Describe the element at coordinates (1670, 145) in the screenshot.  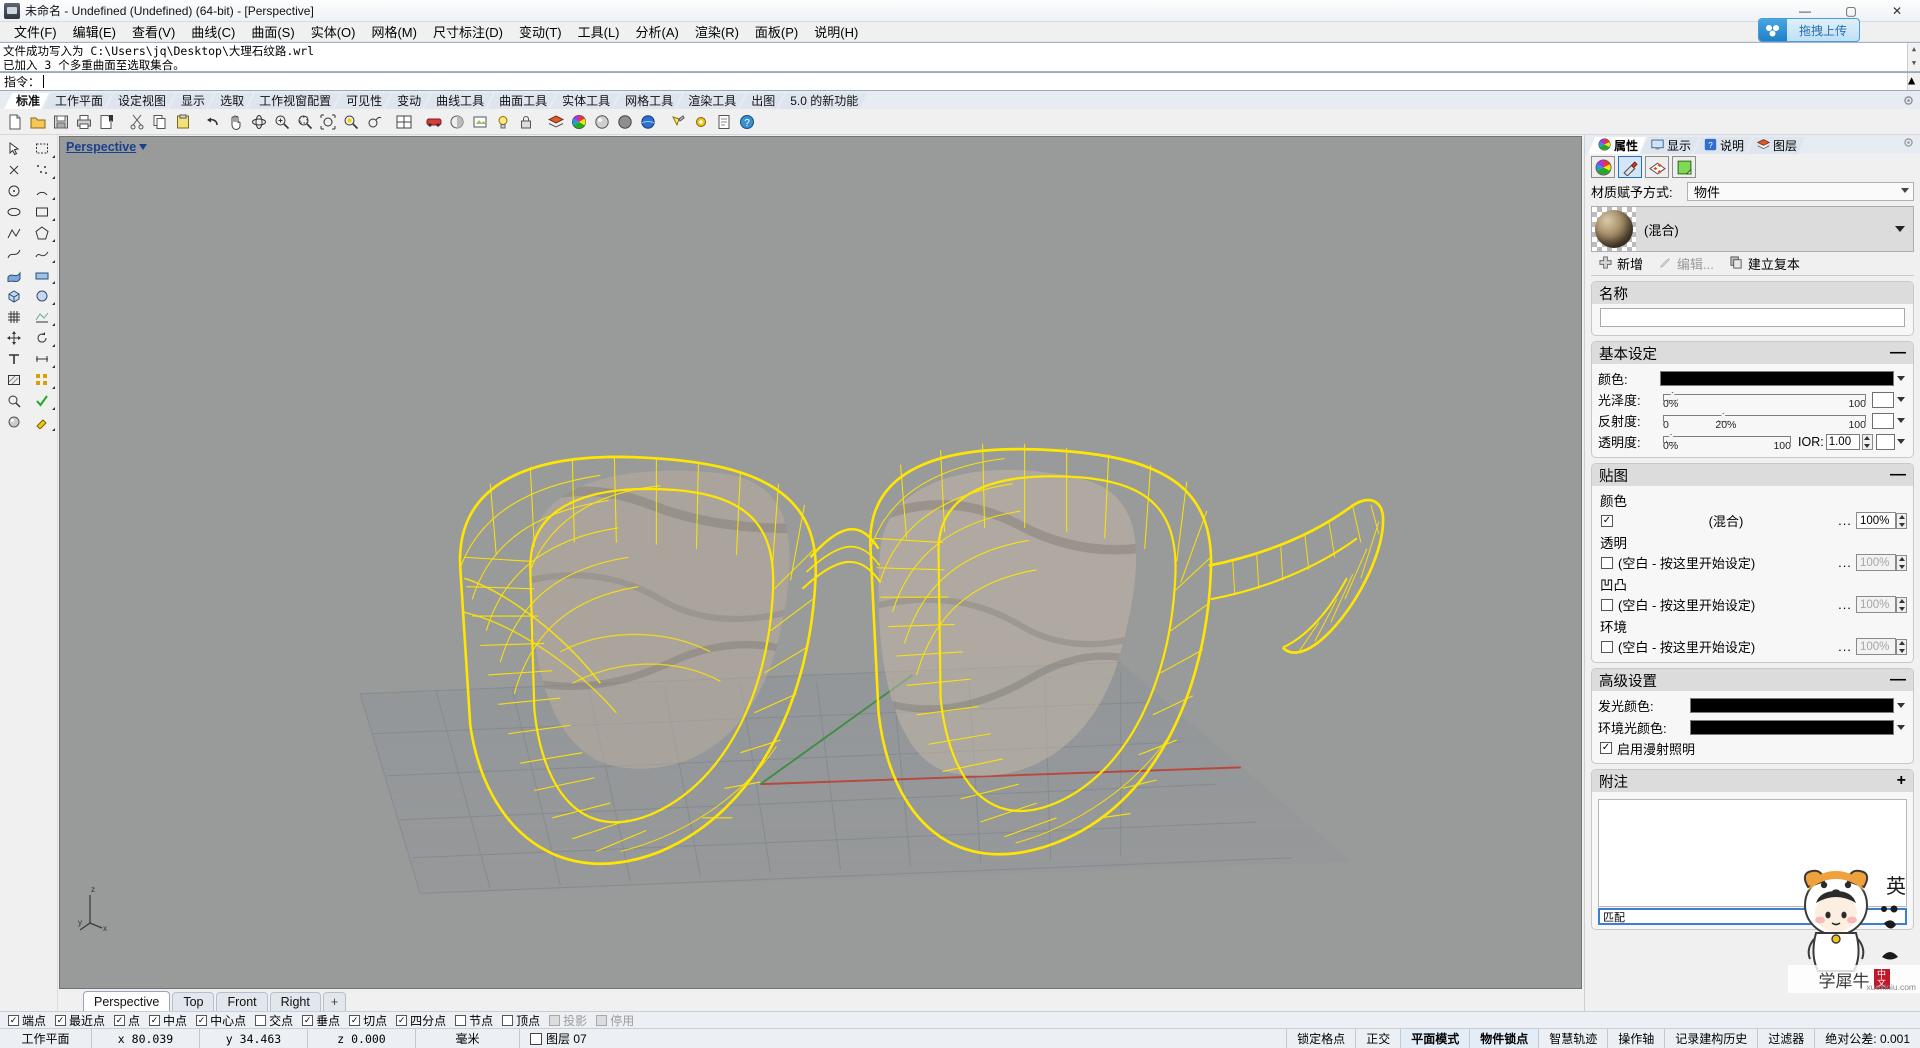
I see `panel-tab-display: 显示` at that location.